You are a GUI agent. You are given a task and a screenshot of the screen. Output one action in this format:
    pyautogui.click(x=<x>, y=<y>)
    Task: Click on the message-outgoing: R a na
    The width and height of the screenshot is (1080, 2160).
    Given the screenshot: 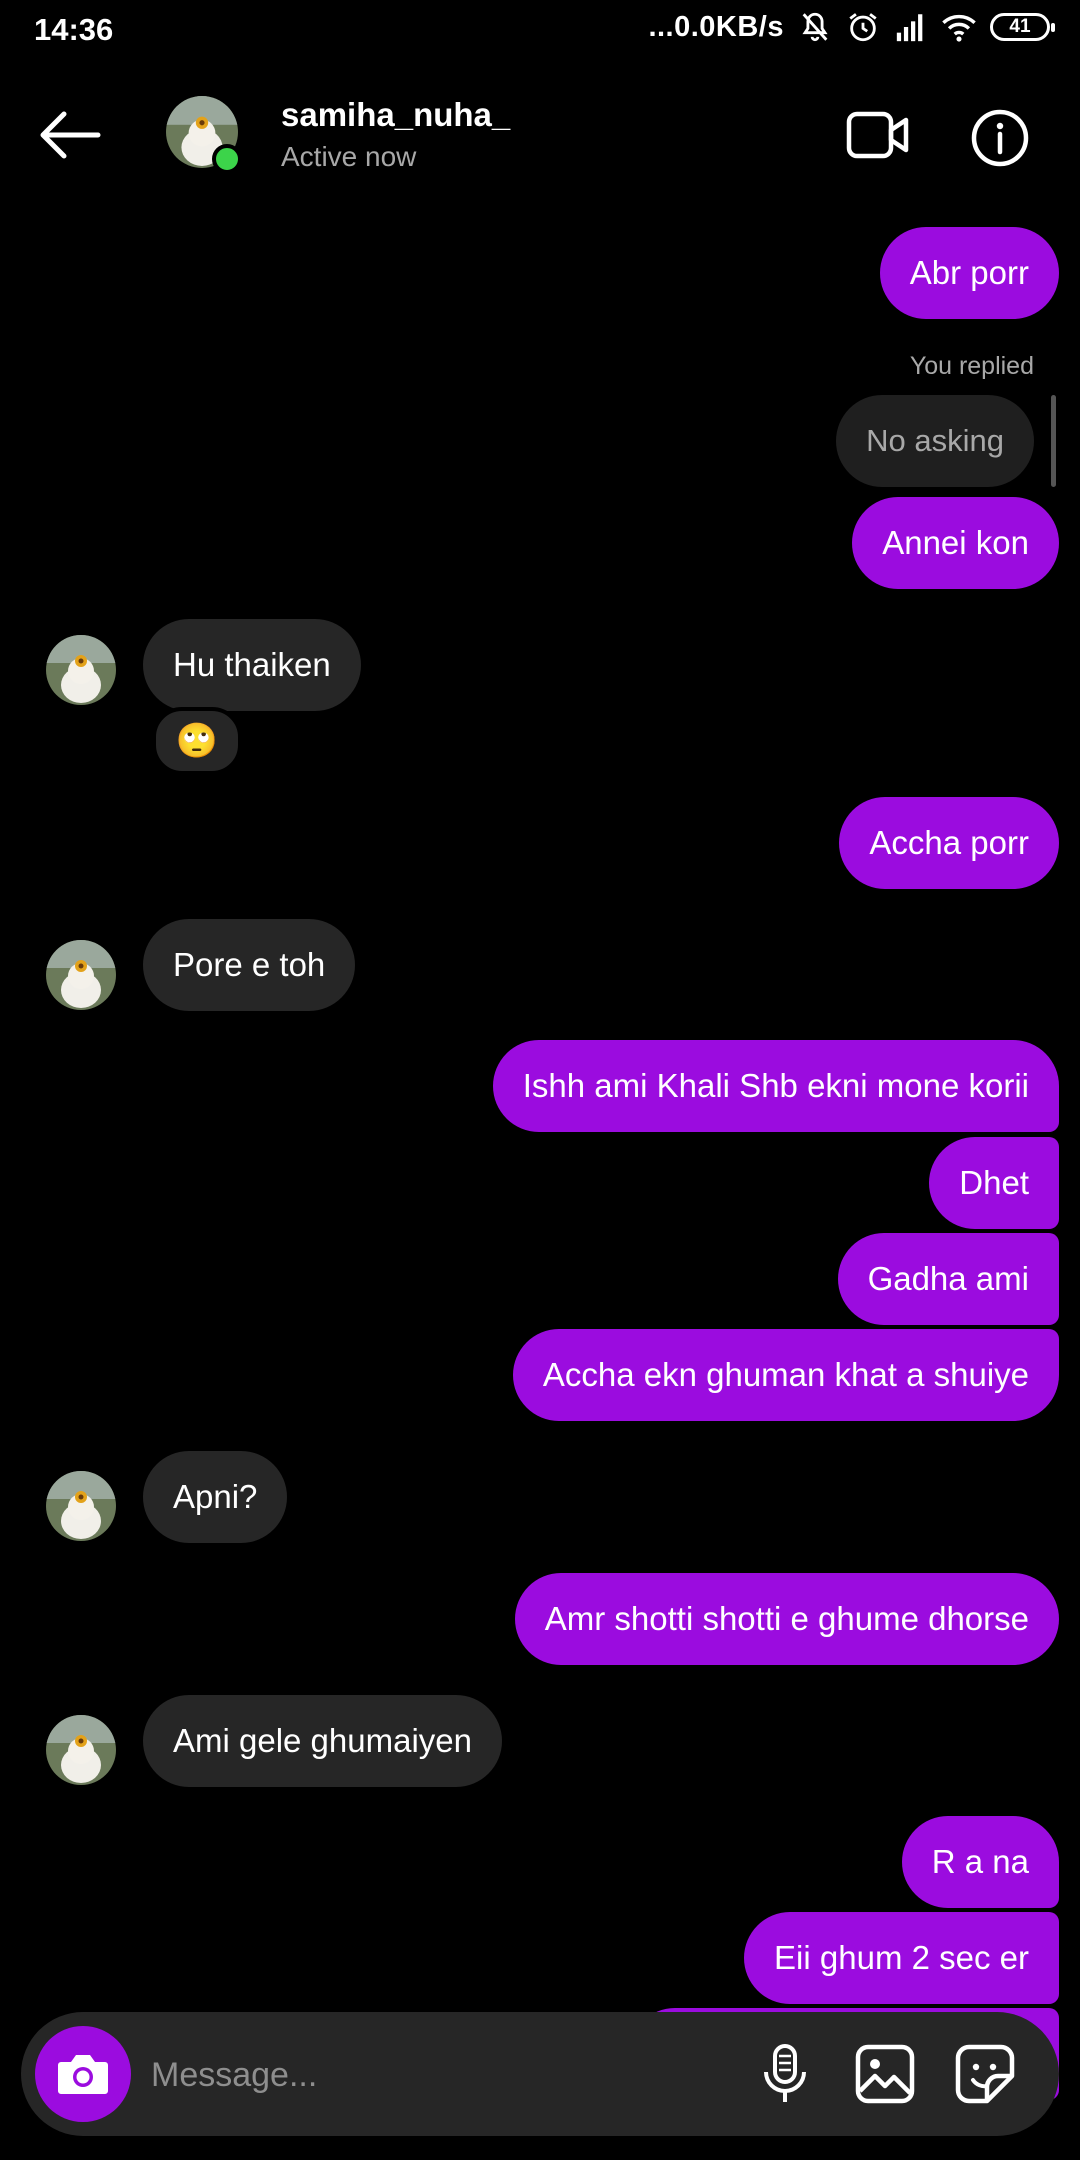 What is the action you would take?
    pyautogui.click(x=980, y=1862)
    